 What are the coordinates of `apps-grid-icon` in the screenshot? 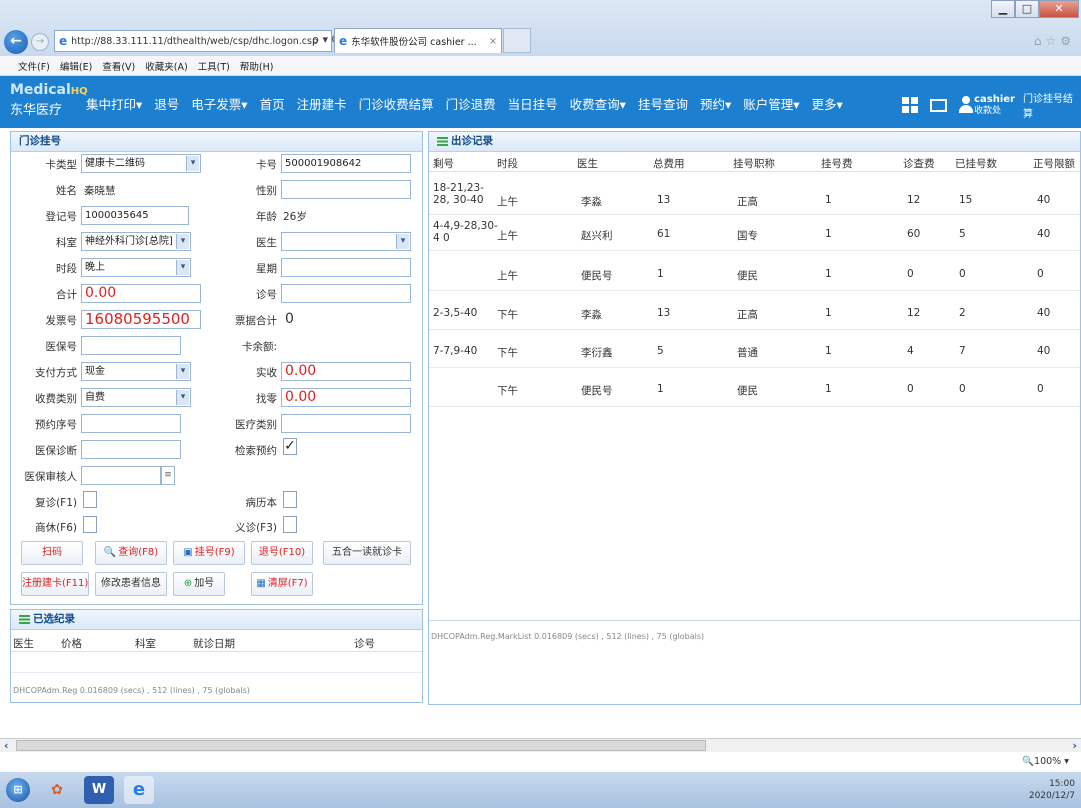 It's located at (910, 105).